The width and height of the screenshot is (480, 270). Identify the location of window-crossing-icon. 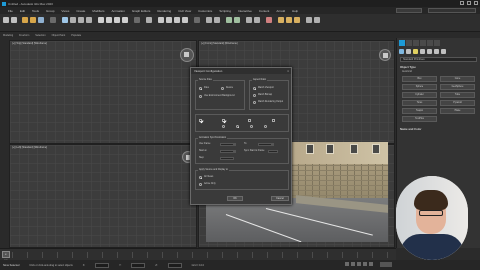
(89, 20).